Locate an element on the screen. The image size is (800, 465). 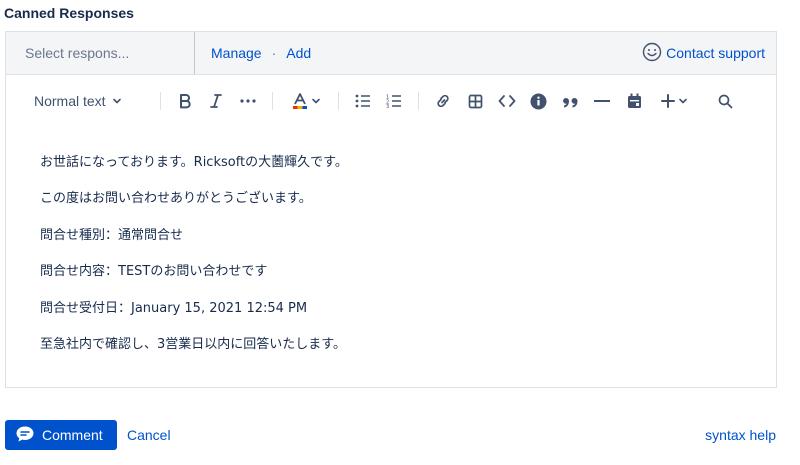
contact-support-label: Contact support is located at coordinates (715, 53).